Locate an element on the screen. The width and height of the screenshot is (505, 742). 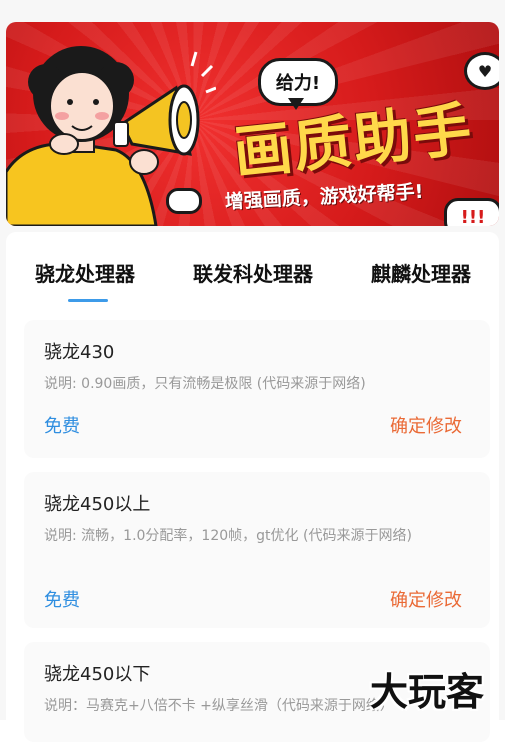
item-title: 骁龙450以上 is located at coordinates (97, 504).